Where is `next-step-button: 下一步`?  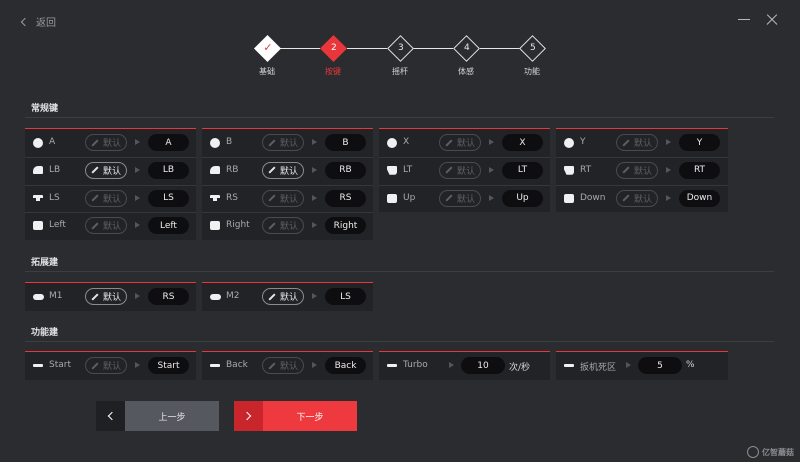 next-step-button: 下一步 is located at coordinates (295, 416).